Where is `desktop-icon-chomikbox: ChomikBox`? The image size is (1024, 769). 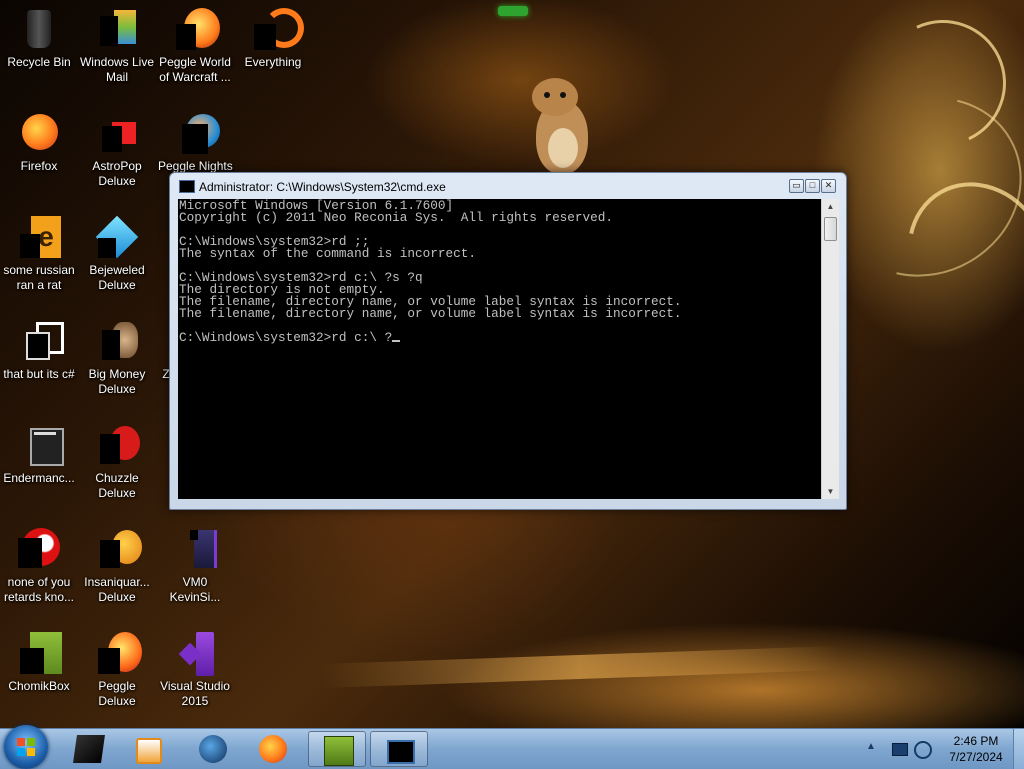 desktop-icon-chomikbox: ChomikBox is located at coordinates (39, 662).